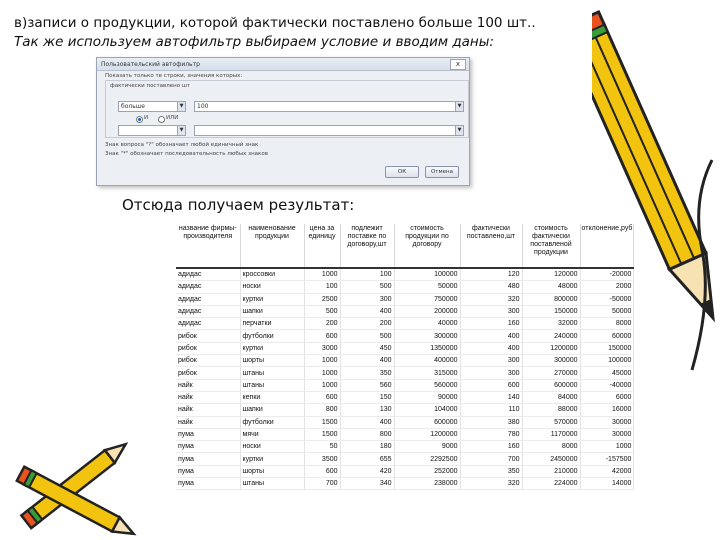 The height and width of the screenshot is (540, 720). Describe the element at coordinates (272, 361) in the screenshot. I see `table-cell: шорты` at that location.